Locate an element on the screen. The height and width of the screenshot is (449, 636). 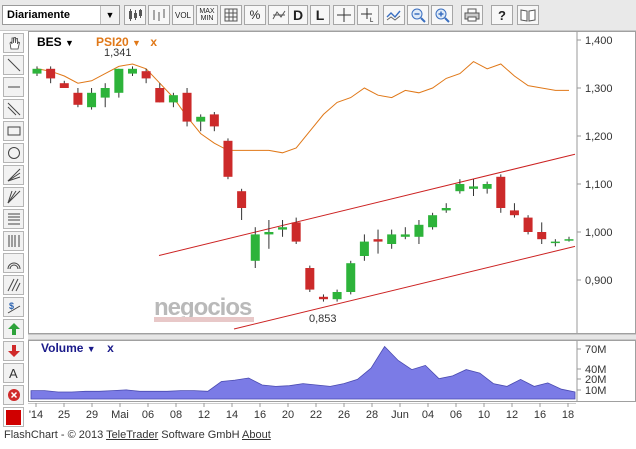
slant-lines-icon is located at coordinates (13, 285).